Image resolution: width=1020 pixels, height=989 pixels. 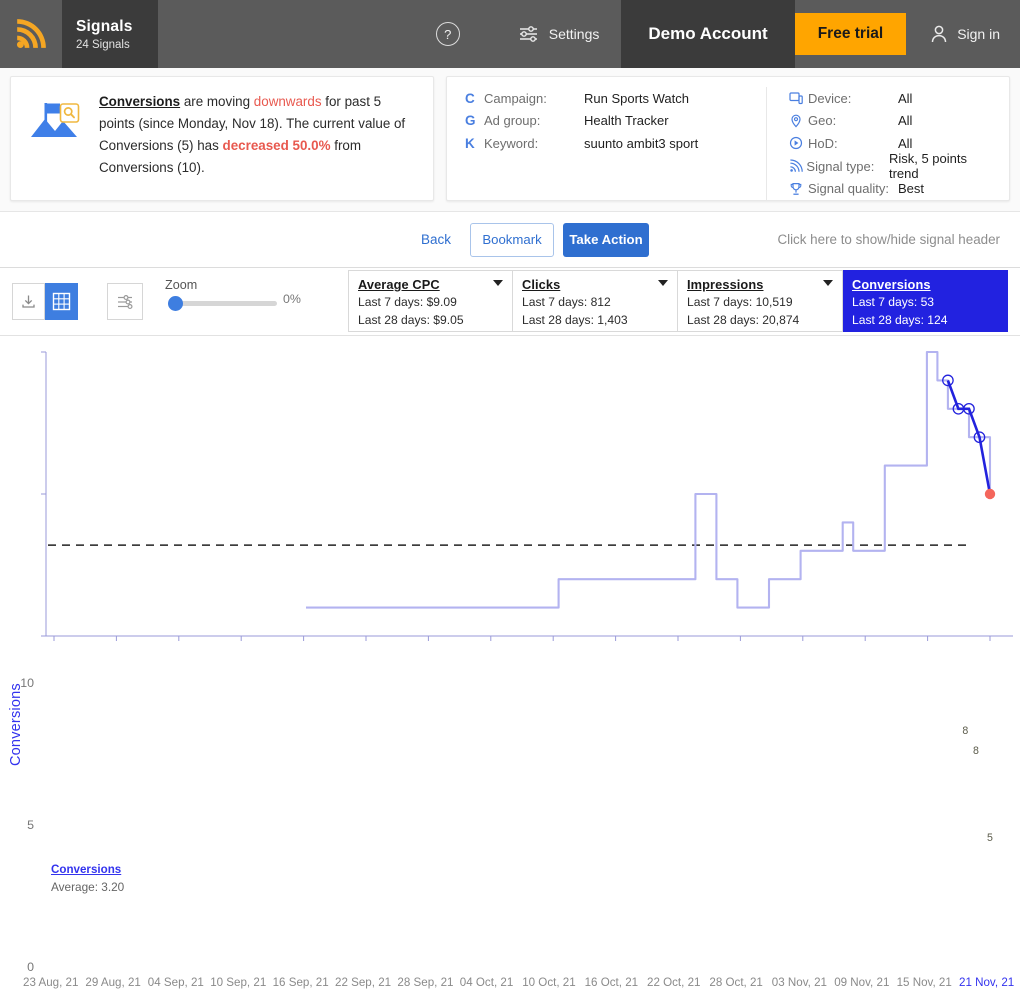 I want to click on x-tick-label: 10 Sep, 21, so click(x=238, y=982).